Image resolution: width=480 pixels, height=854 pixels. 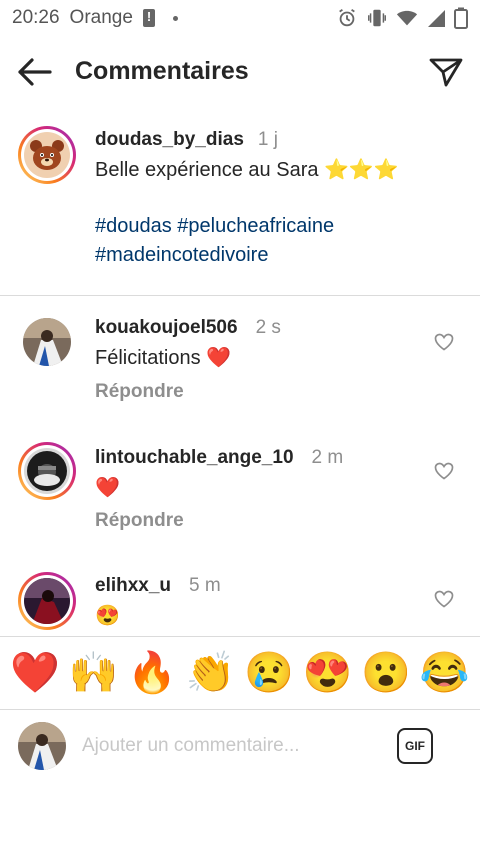 I want to click on vibrate-icon, so click(x=377, y=18).